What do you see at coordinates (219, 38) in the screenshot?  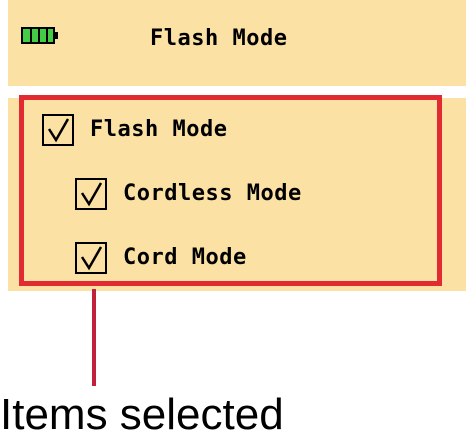 I see `page-title: Flash Mode` at bounding box center [219, 38].